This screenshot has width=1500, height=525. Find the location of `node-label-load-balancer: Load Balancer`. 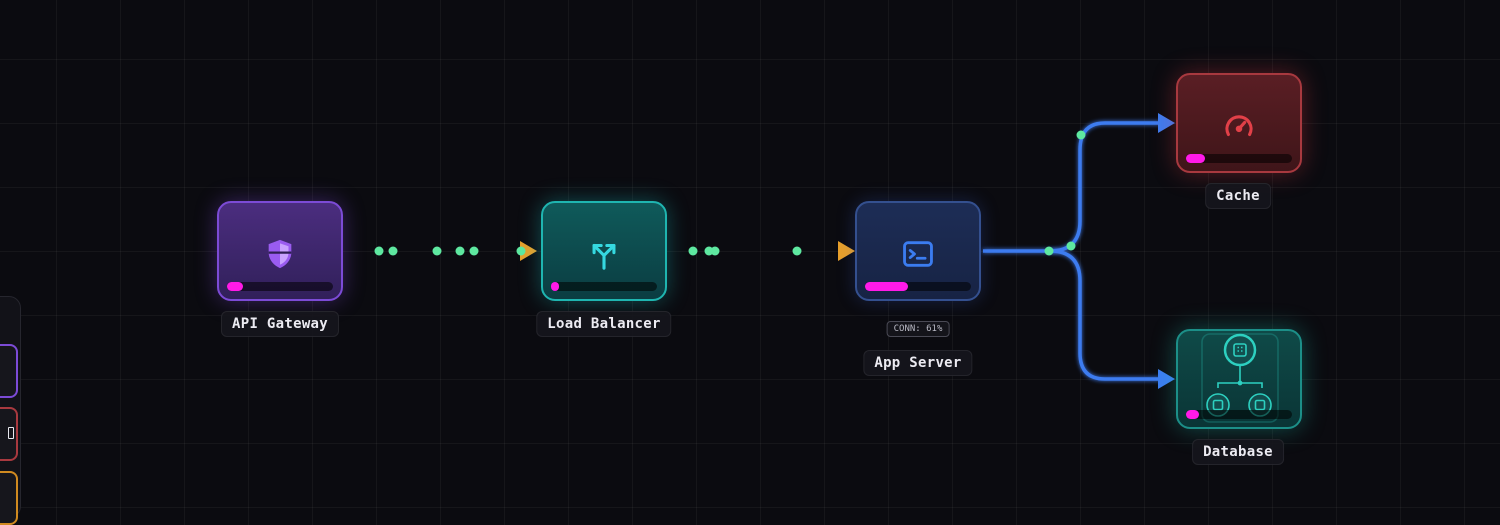

node-label-load-balancer: Load Balancer is located at coordinates (604, 324).